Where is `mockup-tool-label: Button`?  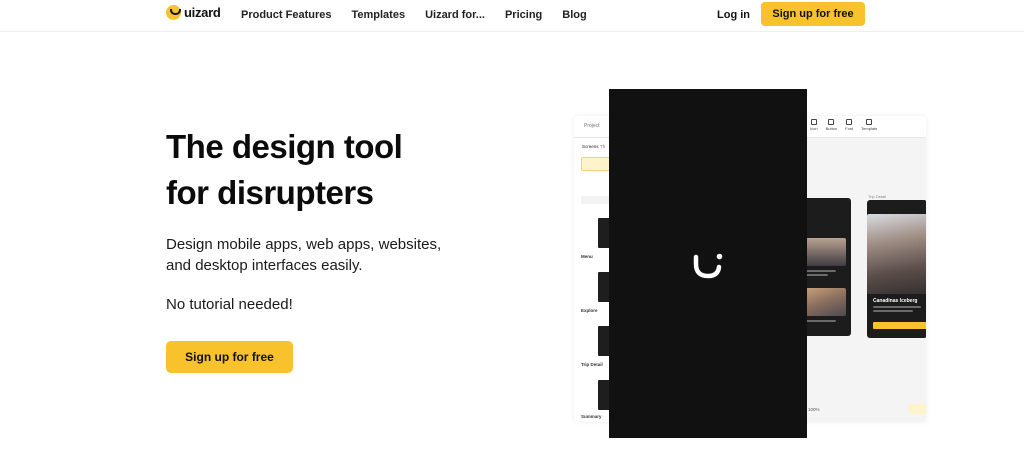 mockup-tool-label: Button is located at coordinates (831, 128).